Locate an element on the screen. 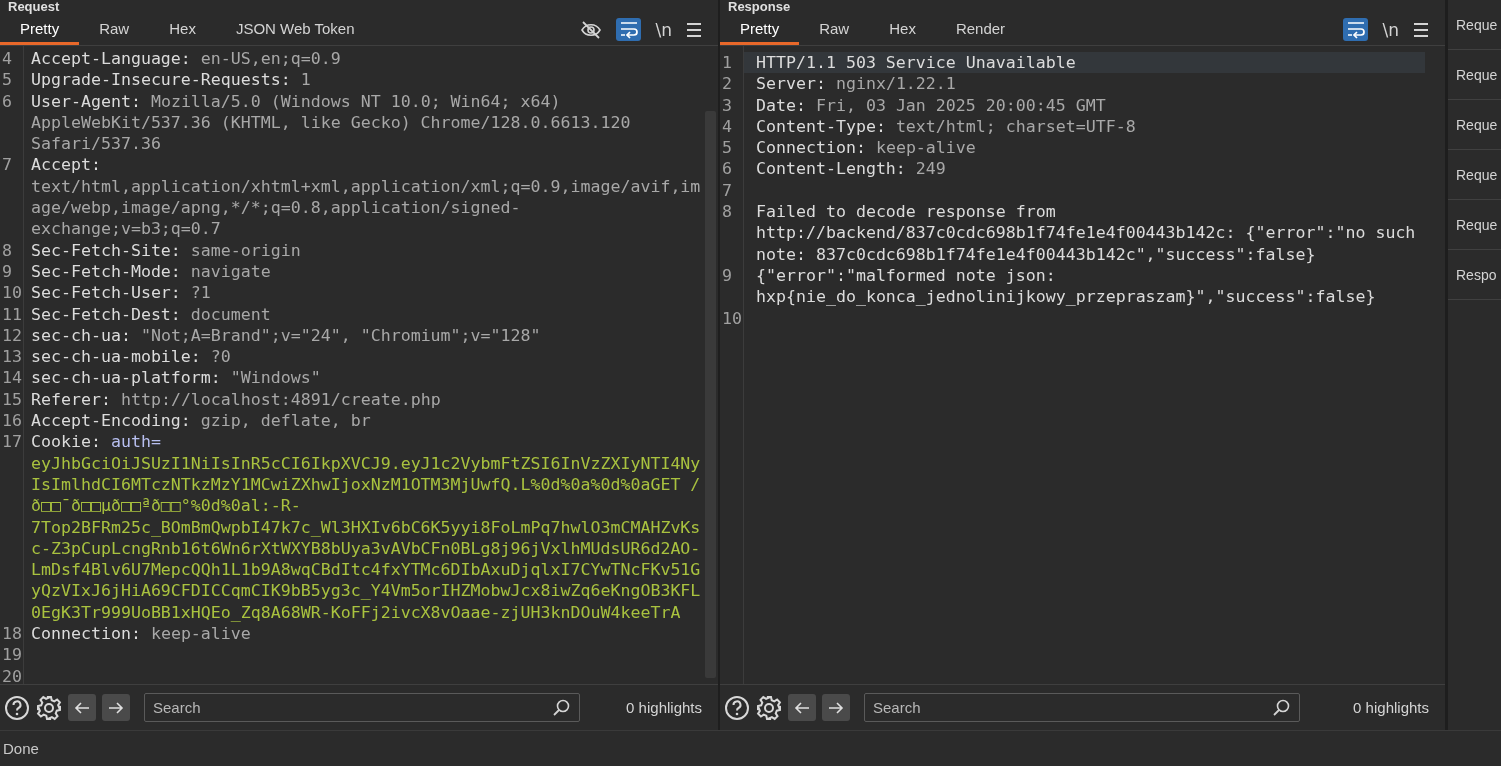  line-number: 16 is located at coordinates (12, 421).